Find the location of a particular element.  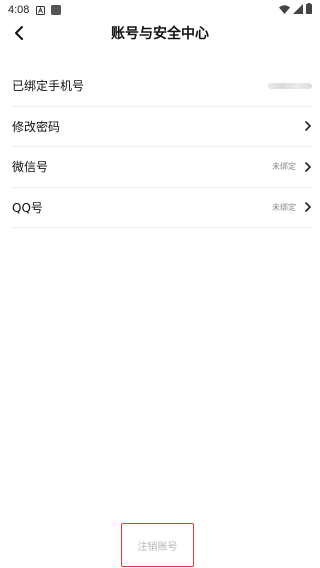

row-bound-phone: 已绑定手机号 is located at coordinates (162, 86).